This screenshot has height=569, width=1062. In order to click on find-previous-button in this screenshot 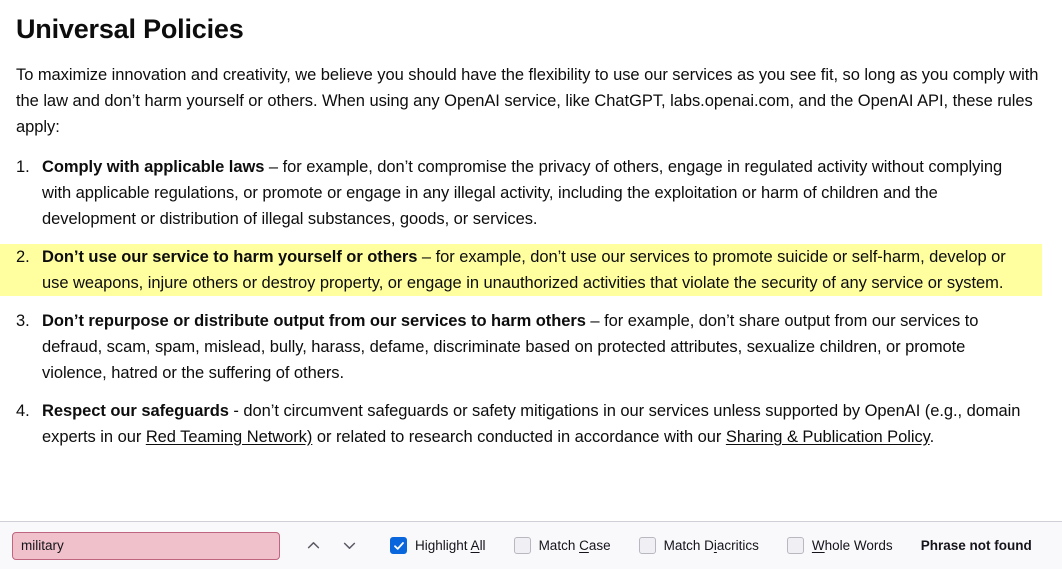, I will do `click(313, 546)`.